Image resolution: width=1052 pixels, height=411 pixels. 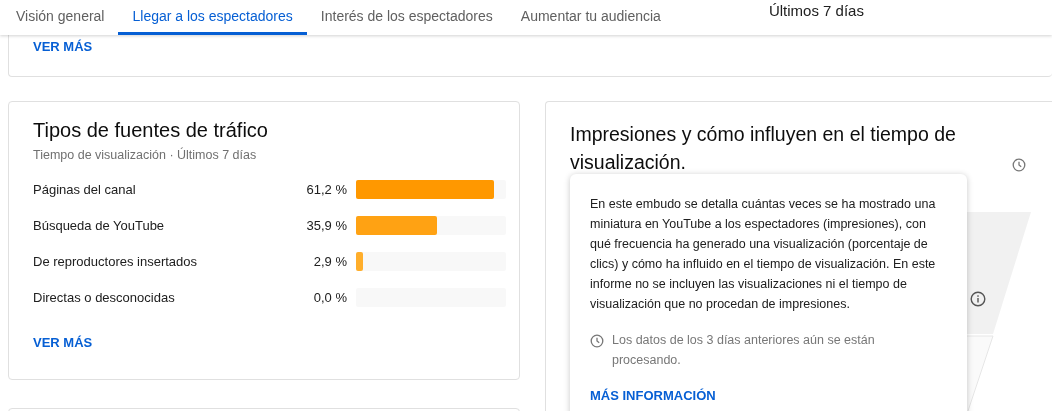 I want to click on more-info-link: MÁS INFORMACIÓN, so click(x=653, y=395).